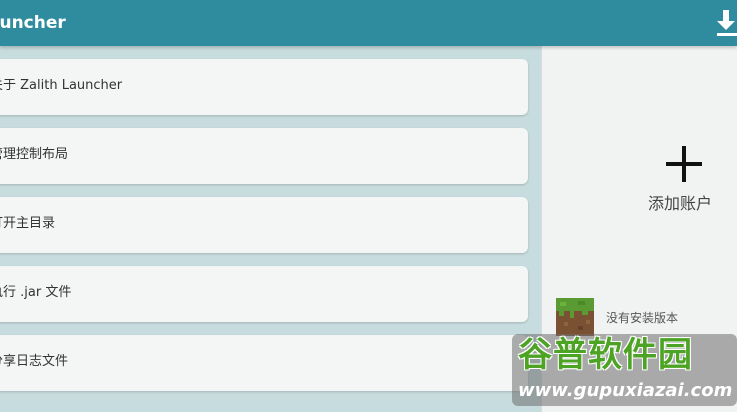  I want to click on grass-block-icon, so click(575, 317).